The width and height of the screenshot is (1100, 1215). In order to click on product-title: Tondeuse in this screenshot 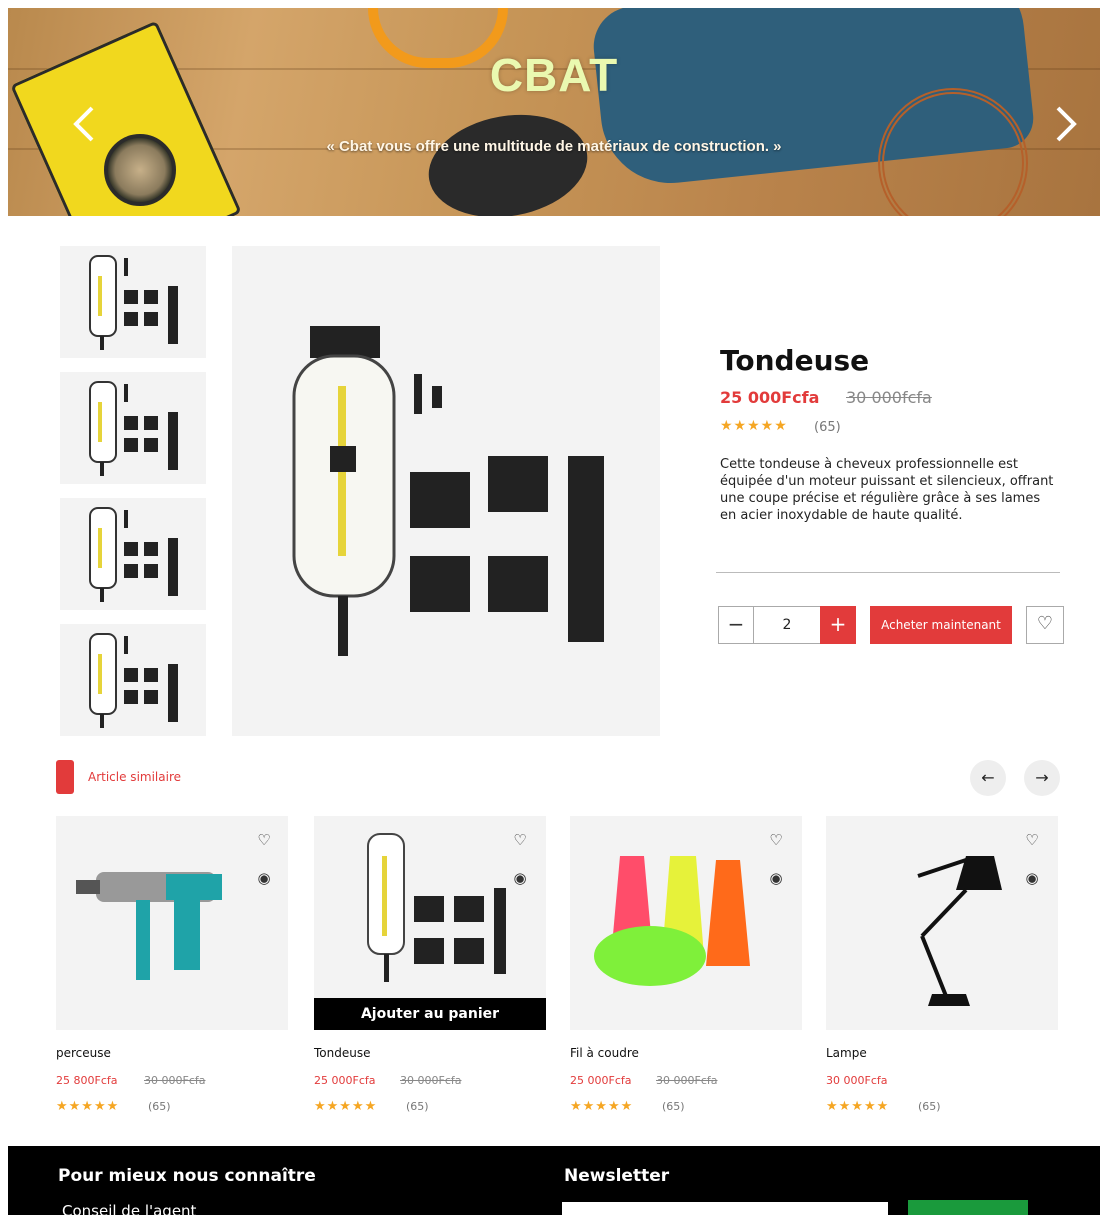, I will do `click(795, 360)`.